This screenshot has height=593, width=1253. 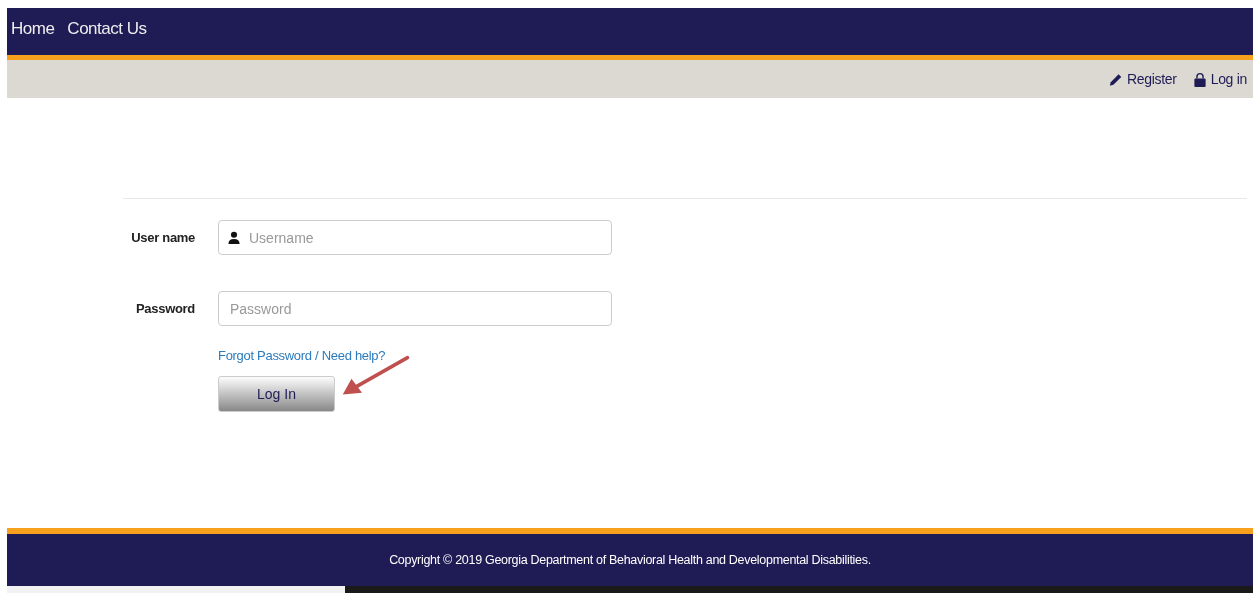 I want to click on password-field: Password, so click(x=415, y=308).